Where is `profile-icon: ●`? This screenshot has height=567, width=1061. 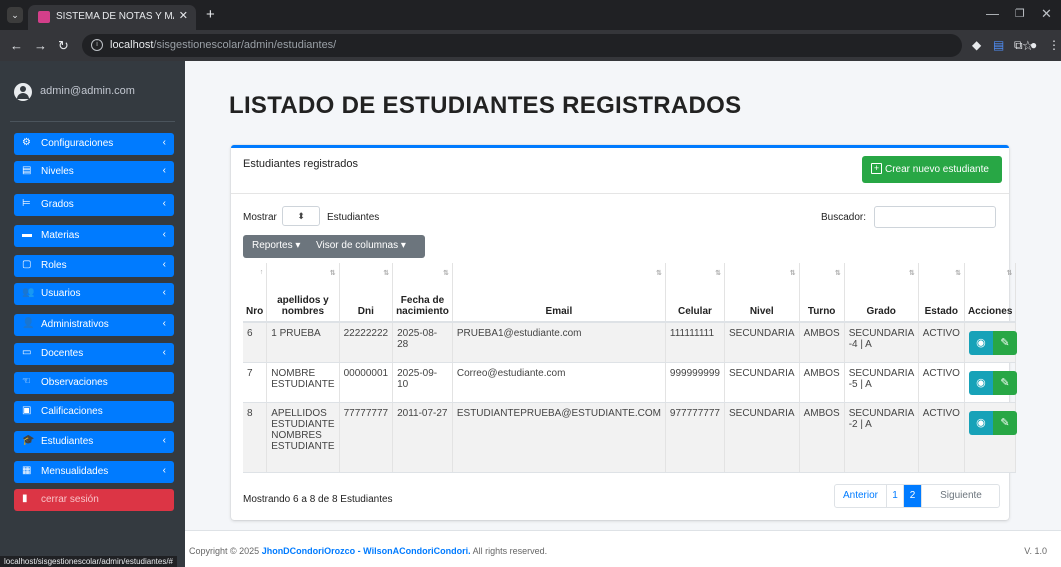 profile-icon: ● is located at coordinates (1033, 45).